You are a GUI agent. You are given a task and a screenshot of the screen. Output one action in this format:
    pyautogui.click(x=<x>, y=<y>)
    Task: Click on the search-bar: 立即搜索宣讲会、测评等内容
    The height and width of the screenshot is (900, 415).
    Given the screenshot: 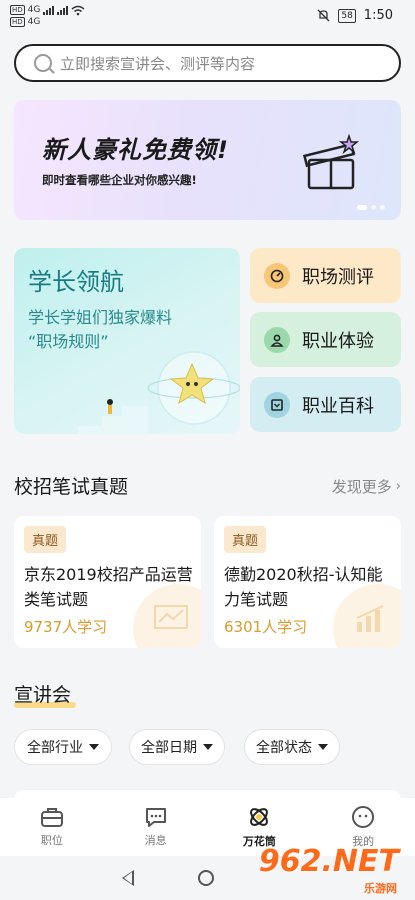 What is the action you would take?
    pyautogui.click(x=207, y=63)
    